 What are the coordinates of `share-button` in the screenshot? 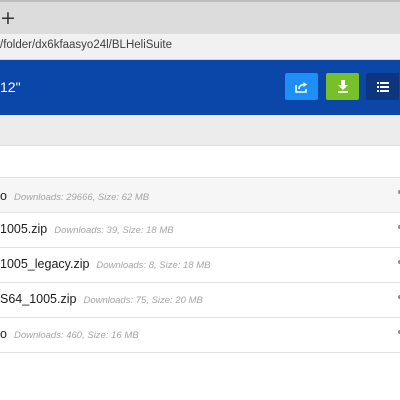 It's located at (301, 86).